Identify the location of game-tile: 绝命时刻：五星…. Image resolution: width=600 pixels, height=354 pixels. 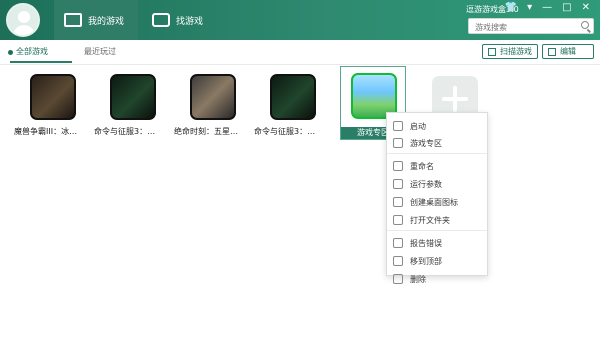
(208, 108).